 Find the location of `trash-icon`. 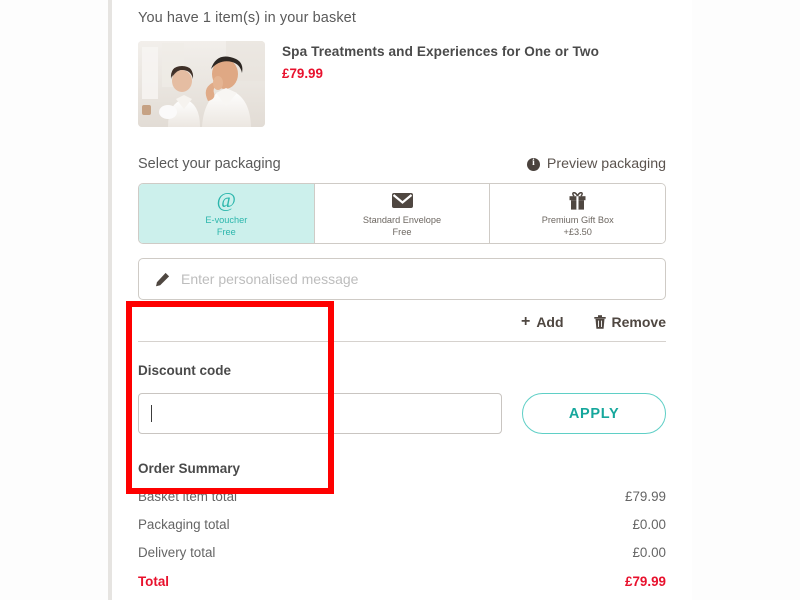

trash-icon is located at coordinates (599, 322).